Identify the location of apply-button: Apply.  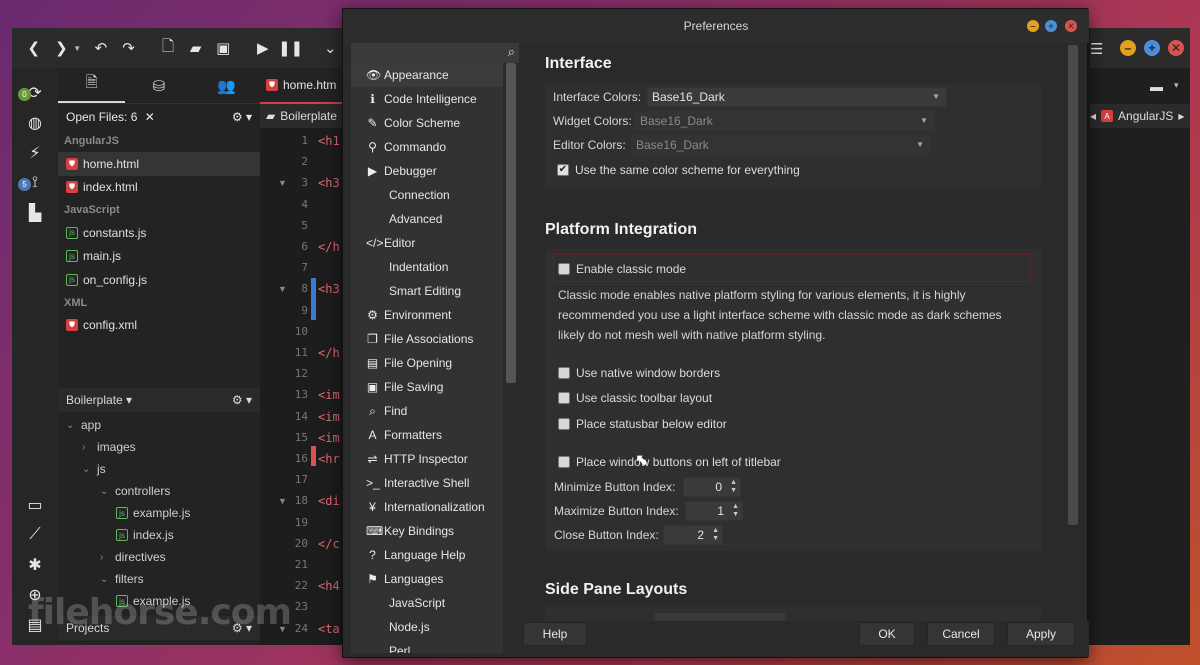
(1041, 634).